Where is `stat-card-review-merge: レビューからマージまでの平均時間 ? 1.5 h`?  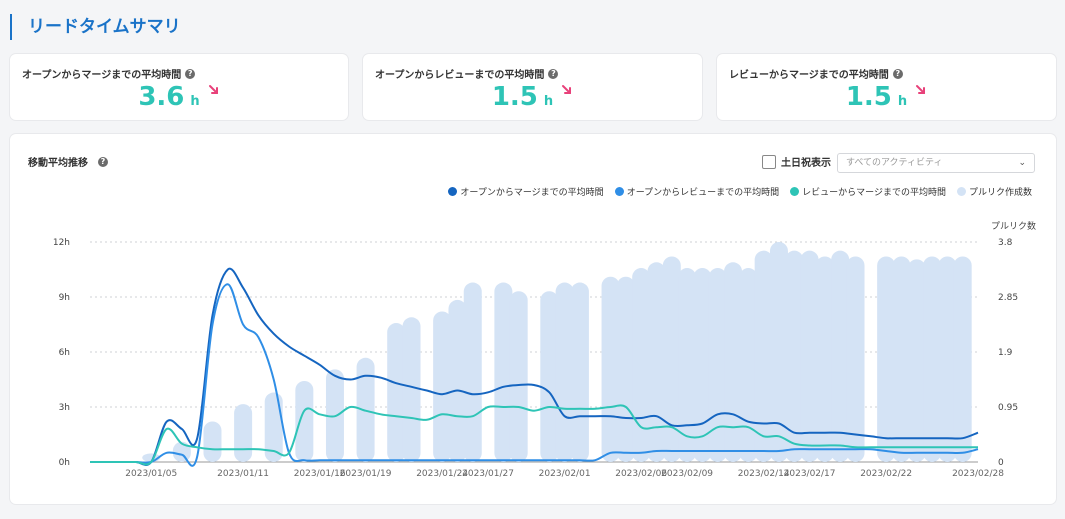 stat-card-review-merge: レビューからマージまでの平均時間 ? 1.5 h is located at coordinates (886, 87).